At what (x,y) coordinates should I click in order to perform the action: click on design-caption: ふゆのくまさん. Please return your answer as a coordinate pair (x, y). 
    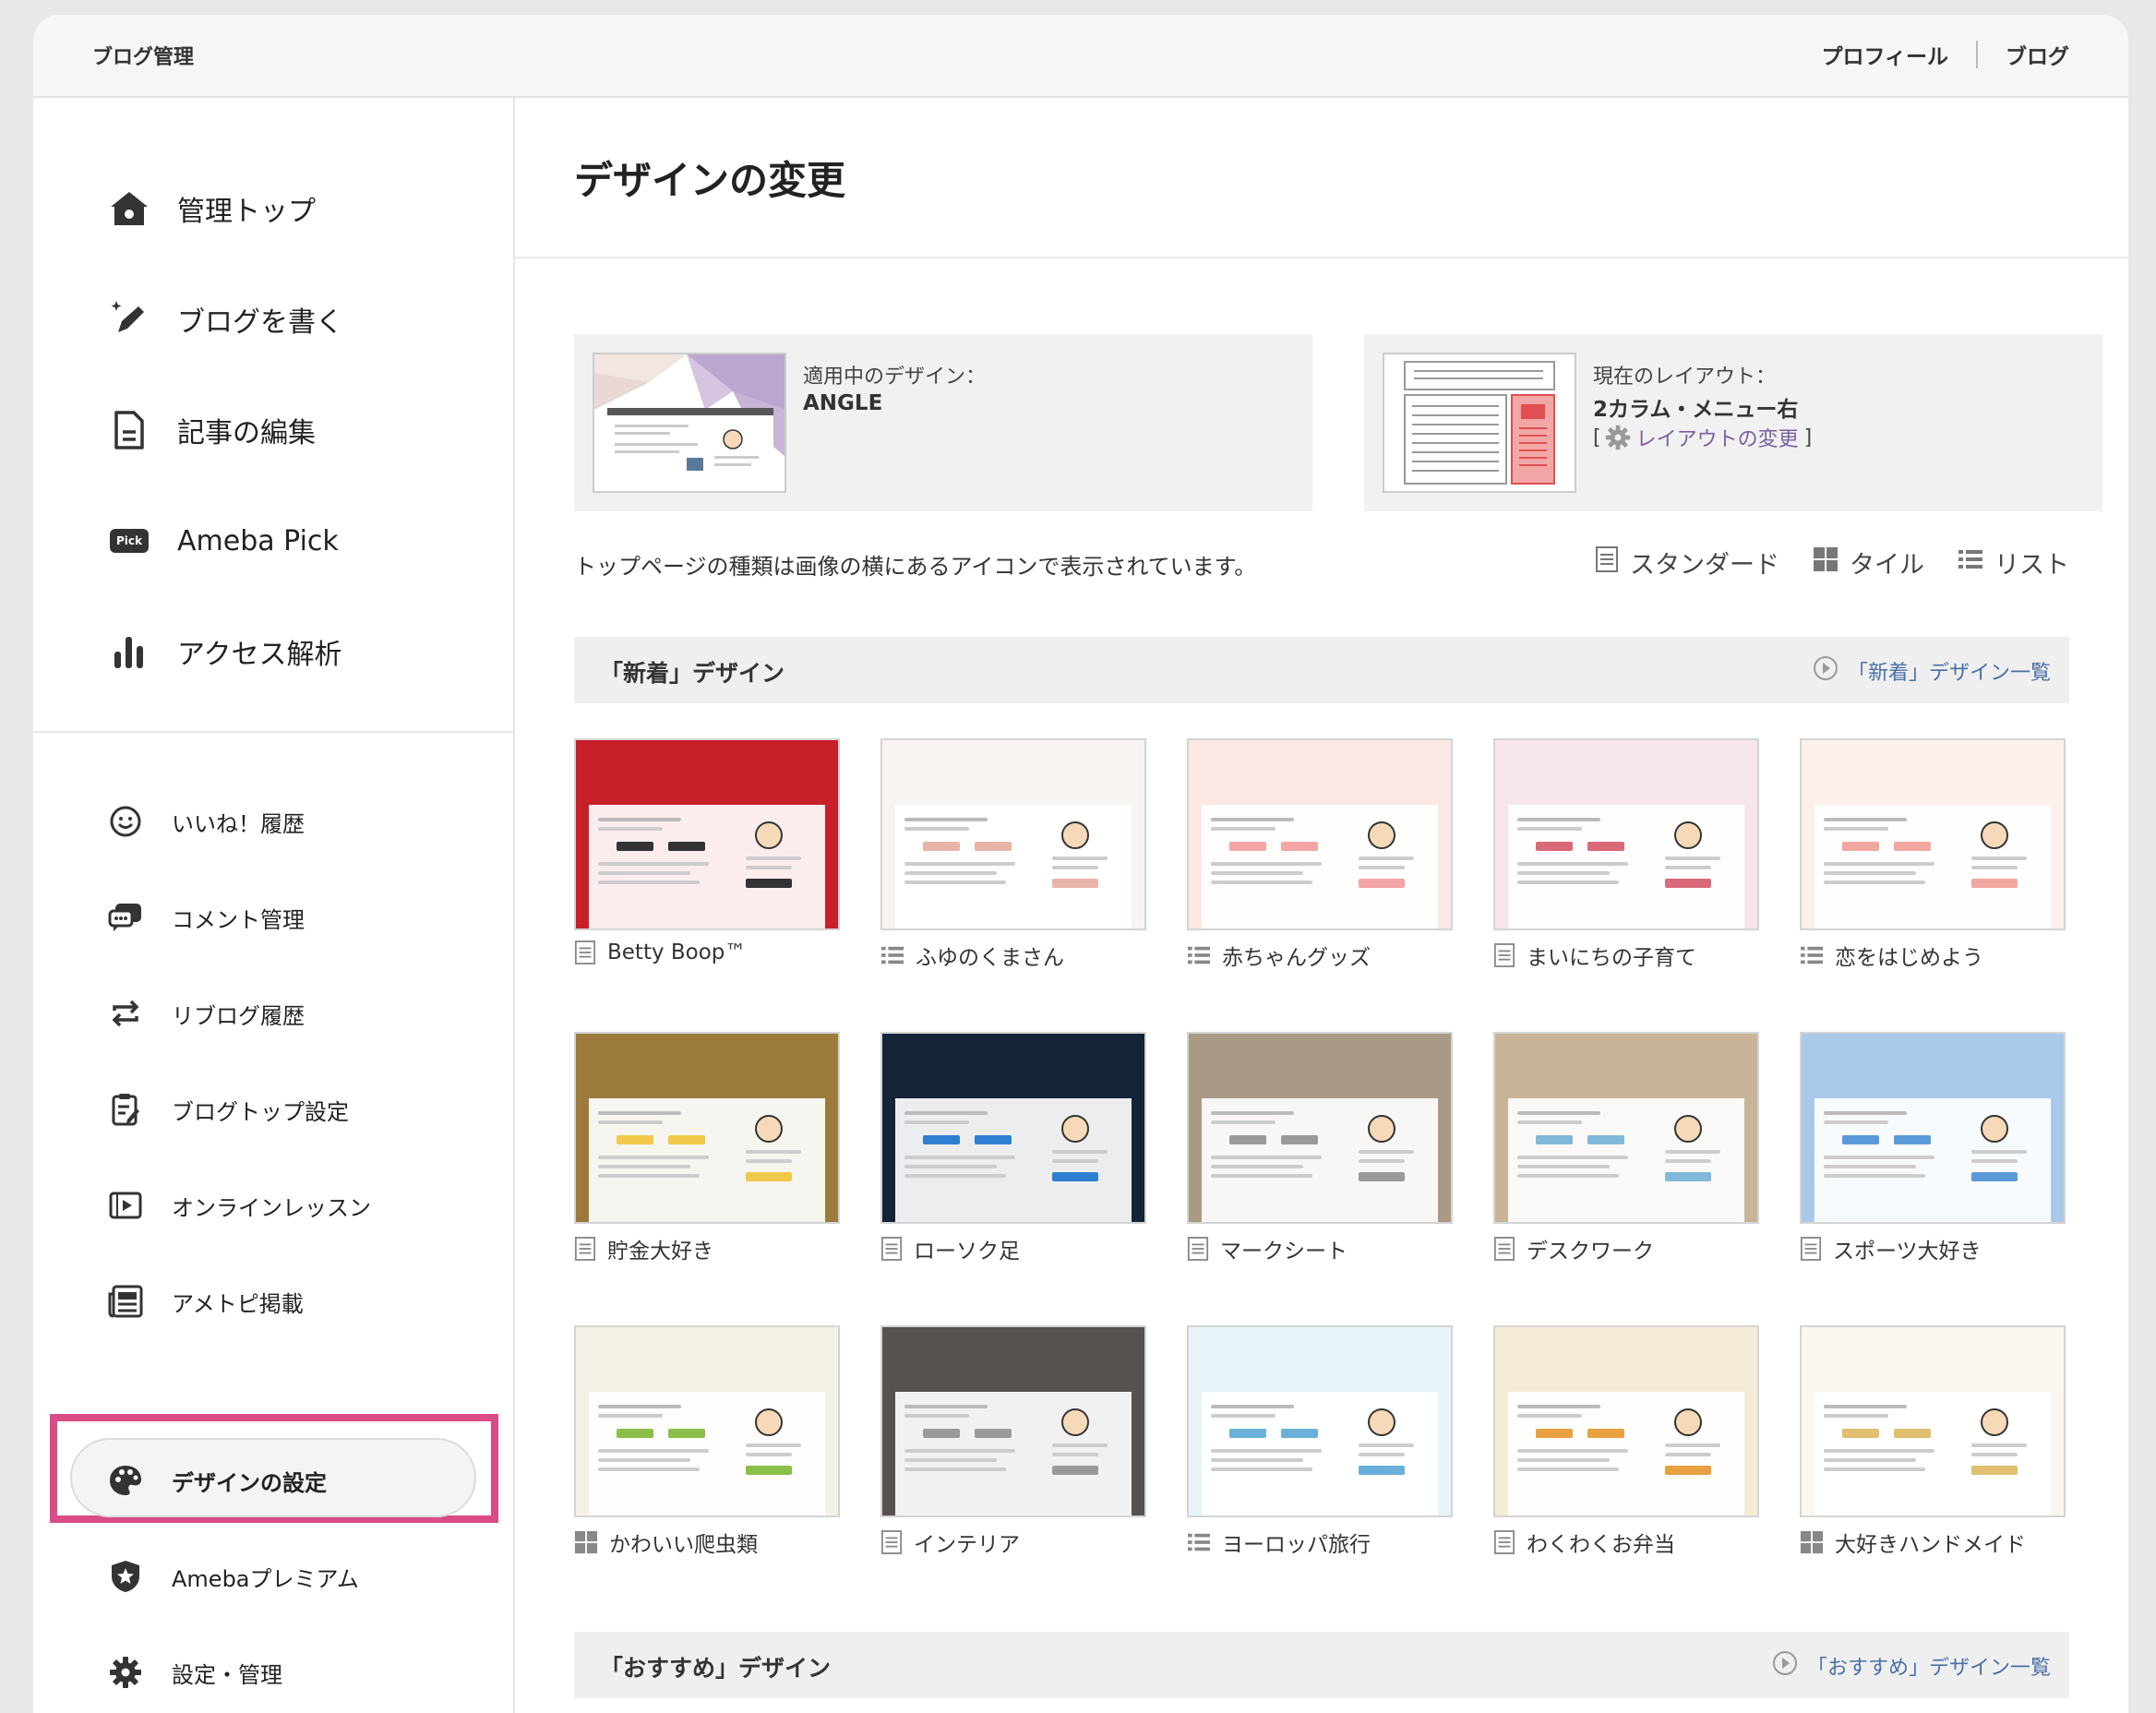
    Looking at the image, I should click on (1013, 955).